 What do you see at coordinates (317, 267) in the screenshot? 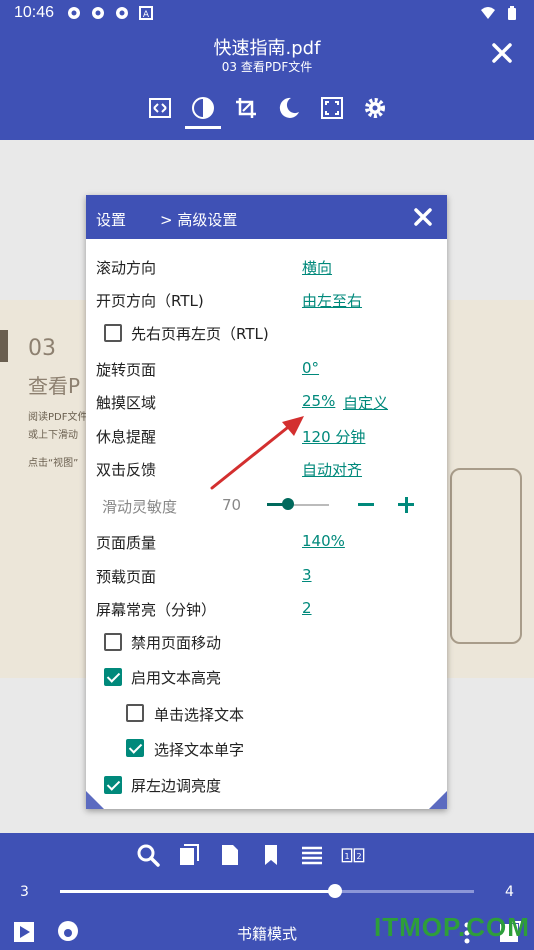
I see `scroll-direction-value: 横向` at bounding box center [317, 267].